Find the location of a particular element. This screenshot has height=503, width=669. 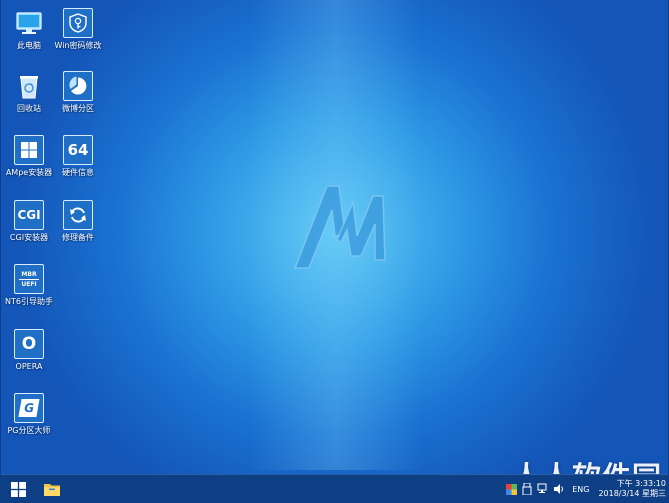

refresh-icon is located at coordinates (78, 215).